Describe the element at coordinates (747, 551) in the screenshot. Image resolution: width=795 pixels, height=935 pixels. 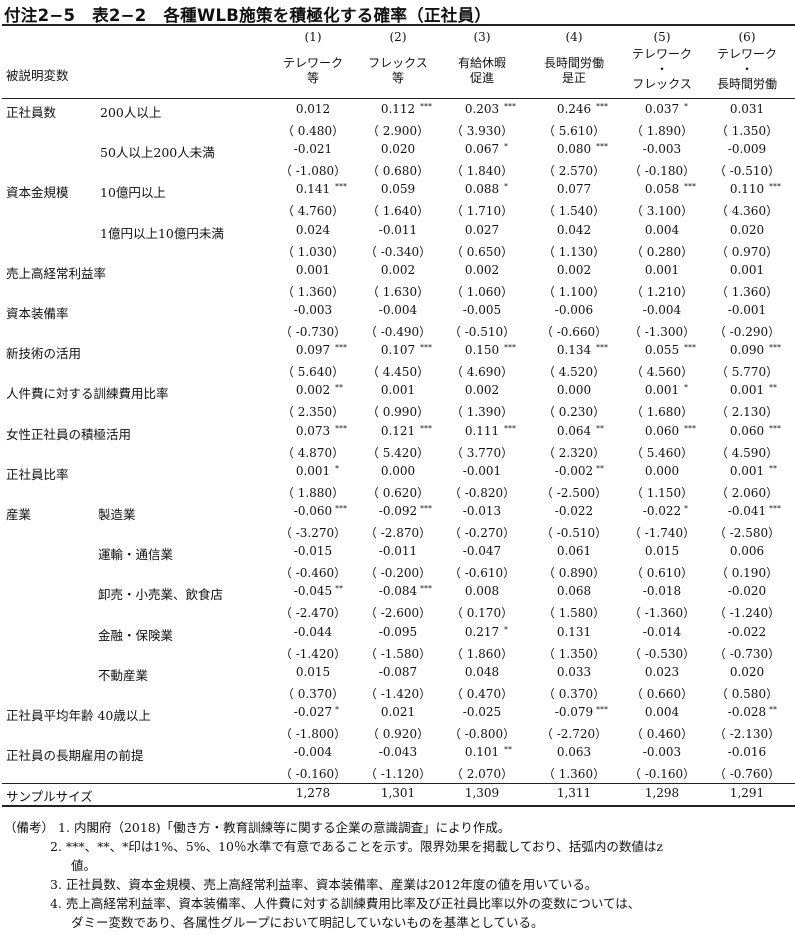
I see `coefficient-cell: 0.006` at that location.